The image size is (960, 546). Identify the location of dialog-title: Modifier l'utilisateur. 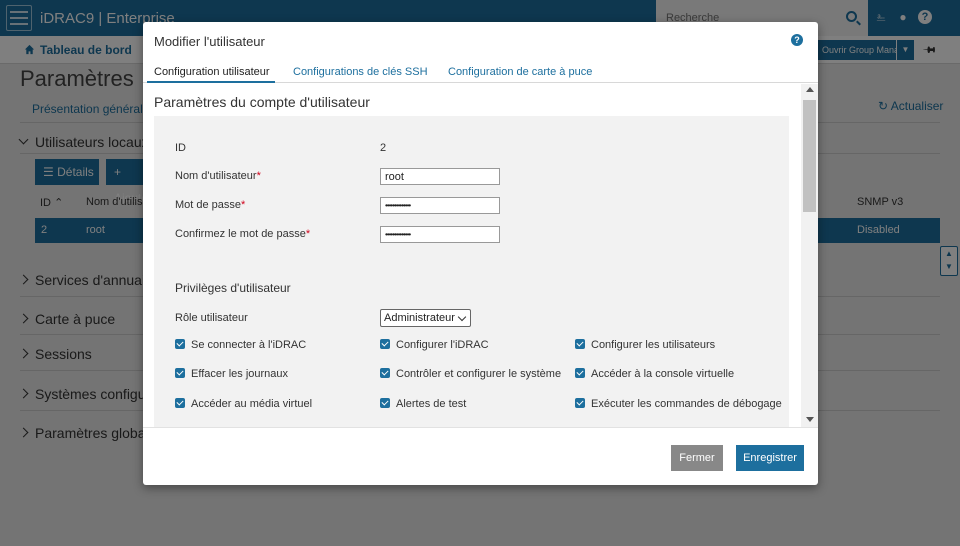
(209, 41).